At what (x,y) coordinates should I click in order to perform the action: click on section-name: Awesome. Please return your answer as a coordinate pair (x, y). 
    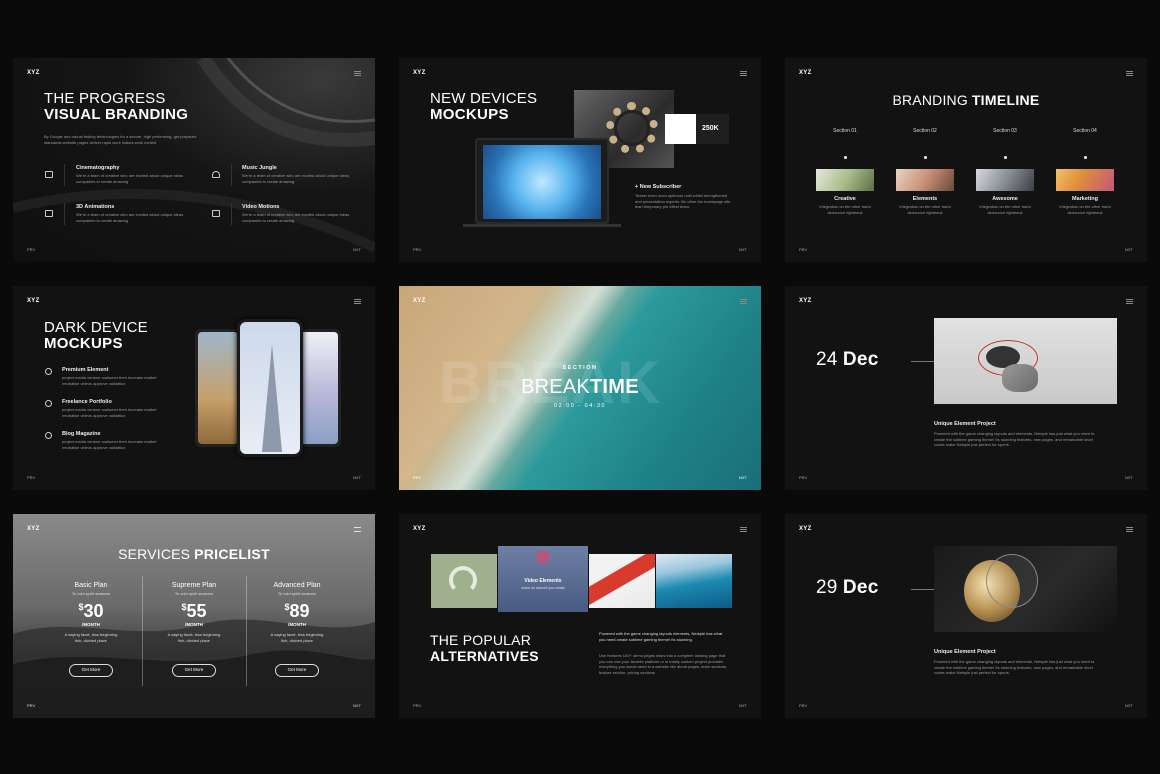
    Looking at the image, I should click on (1005, 199).